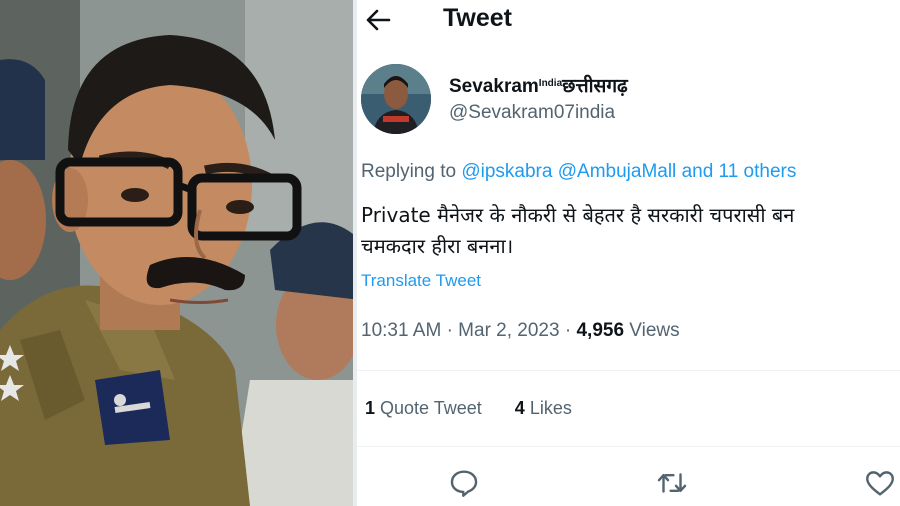 This screenshot has width=900, height=506. Describe the element at coordinates (600, 330) in the screenshot. I see `views-count: 4,956` at that location.